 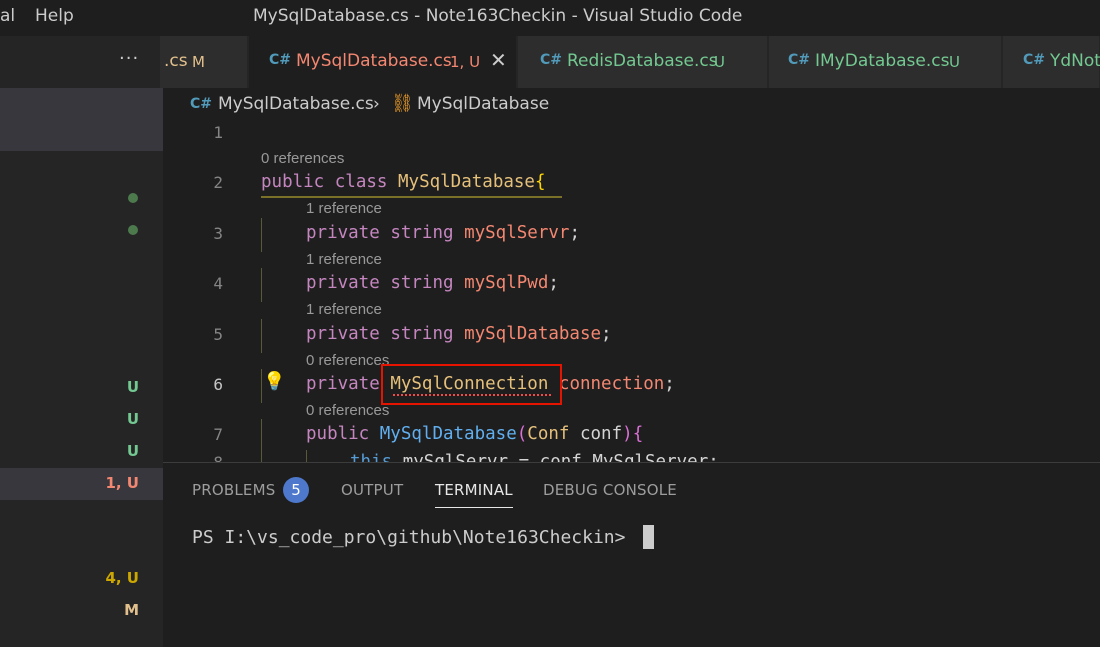 What do you see at coordinates (176, 61) in the screenshot?
I see `tab-label: .cs` at bounding box center [176, 61].